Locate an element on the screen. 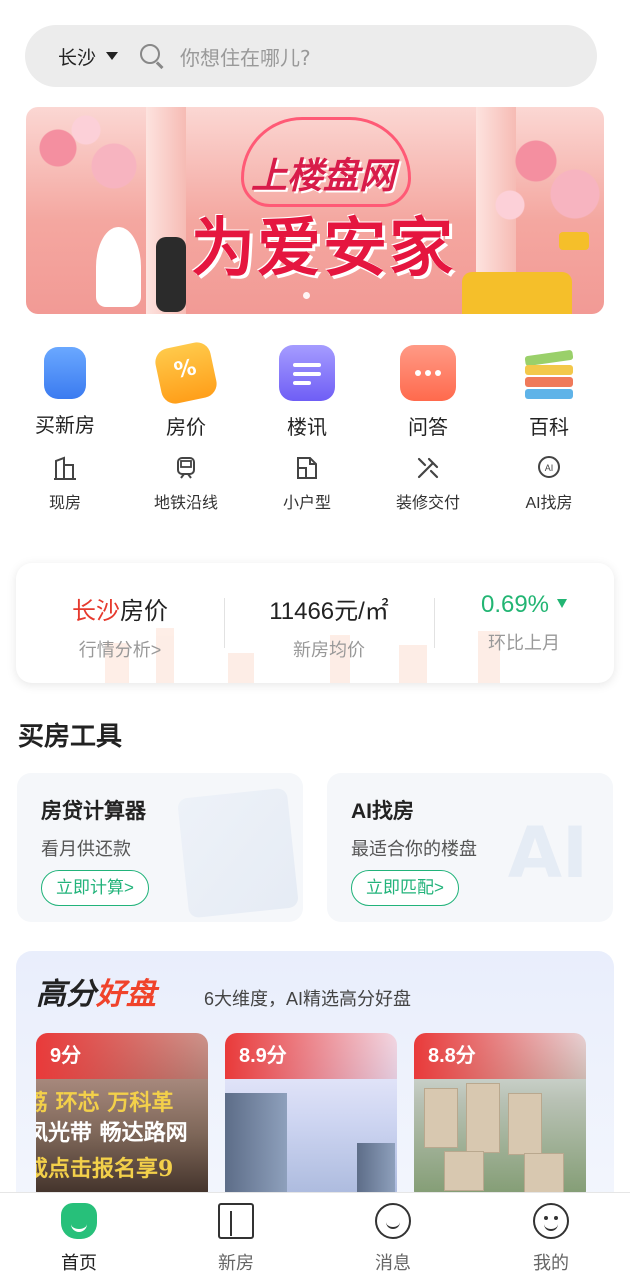  high-score-title: 高分好盘 is located at coordinates (96, 994).